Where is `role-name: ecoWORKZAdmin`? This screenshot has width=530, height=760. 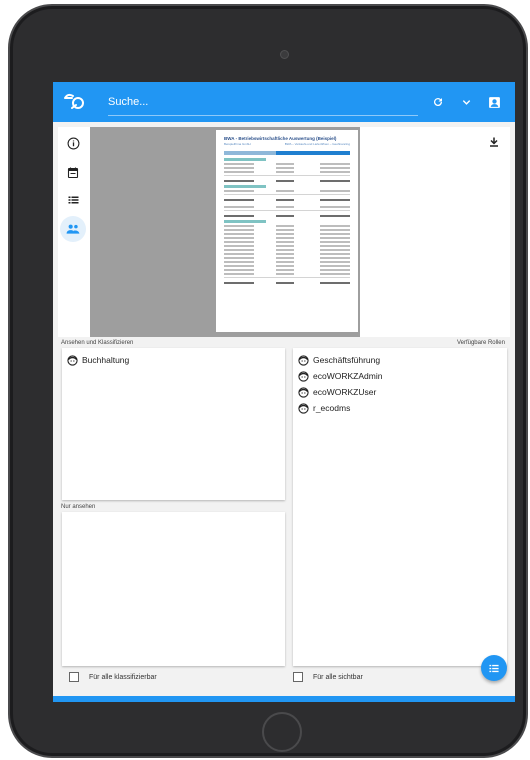 role-name: ecoWORKZAdmin is located at coordinates (348, 376).